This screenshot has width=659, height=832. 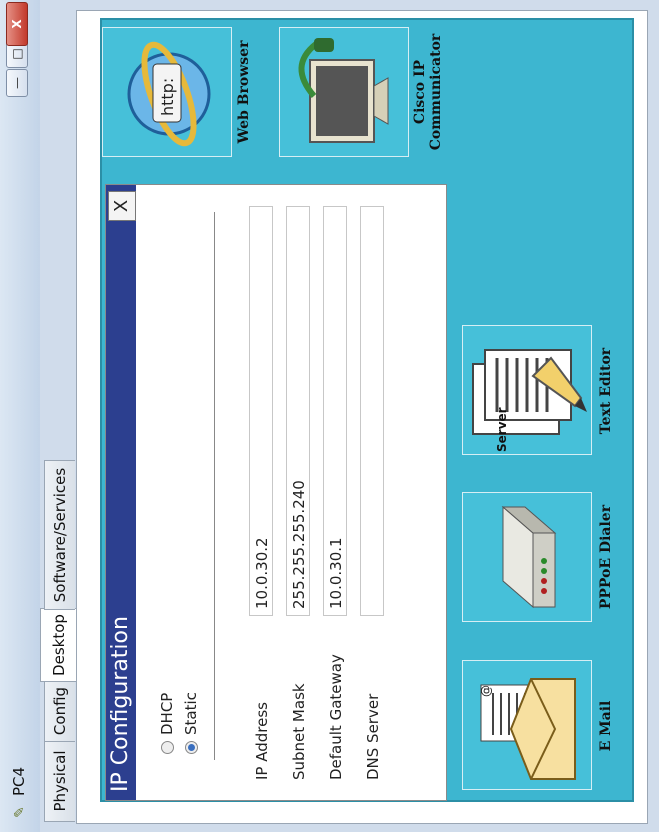 I want to click on text-editor-label: Text Editor, so click(x=606, y=391).